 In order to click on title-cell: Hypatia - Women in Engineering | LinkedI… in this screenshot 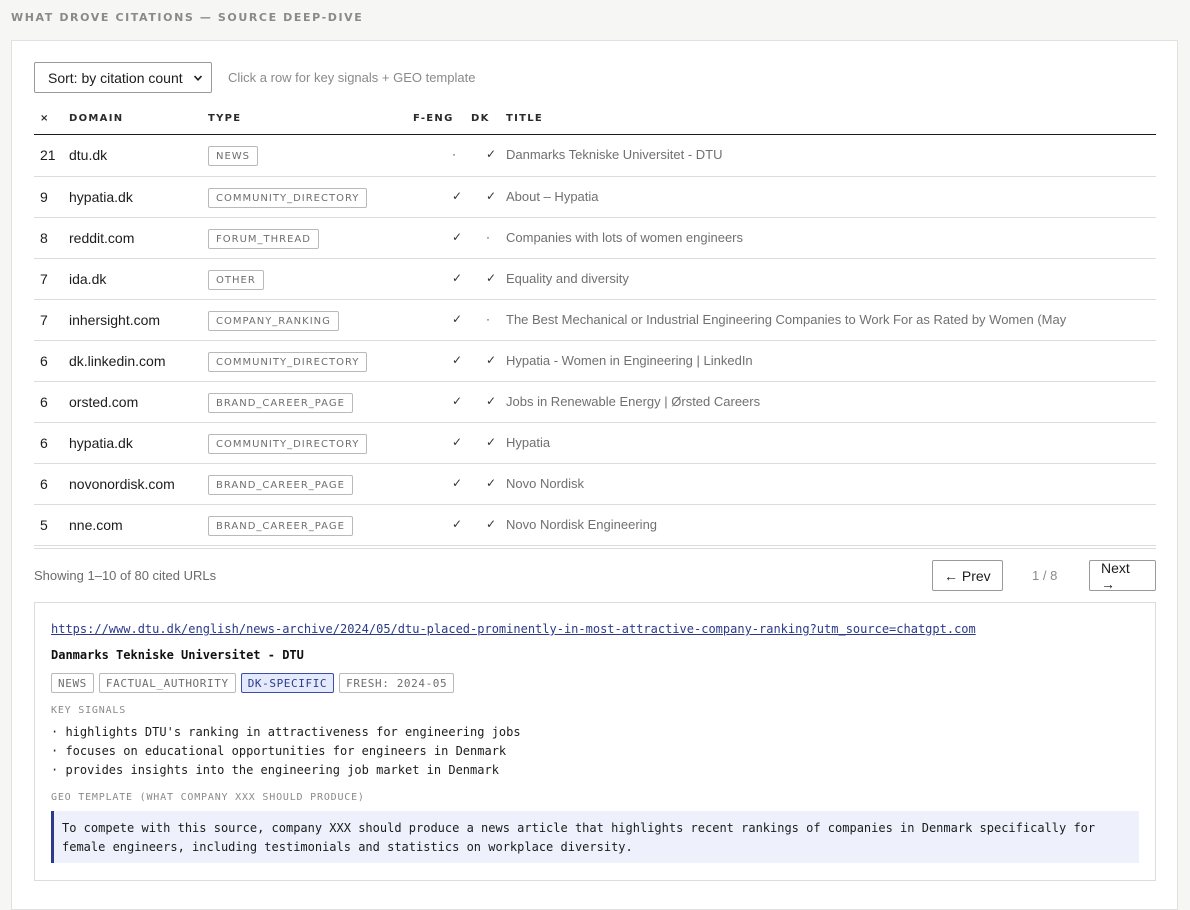, I will do `click(629, 360)`.